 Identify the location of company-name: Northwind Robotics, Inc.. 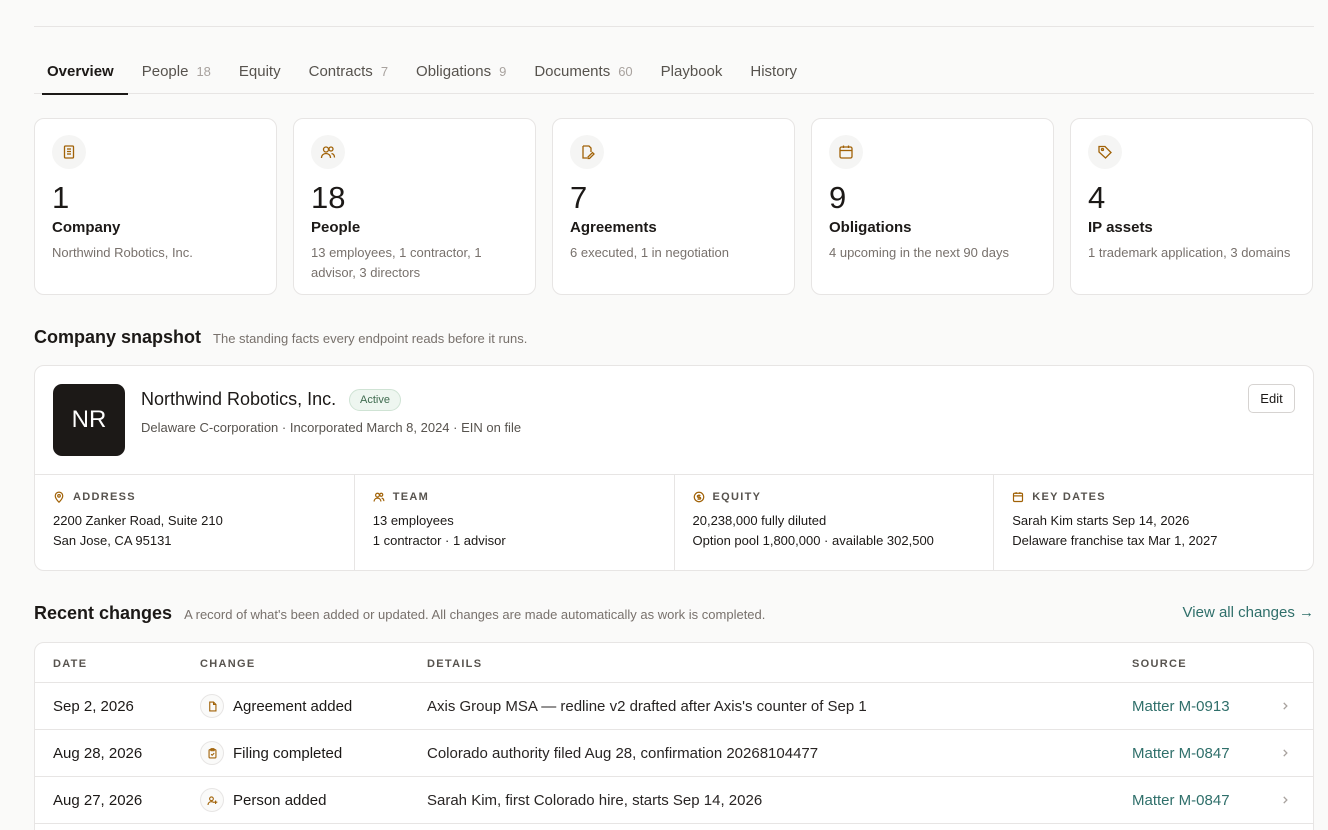
(239, 399).